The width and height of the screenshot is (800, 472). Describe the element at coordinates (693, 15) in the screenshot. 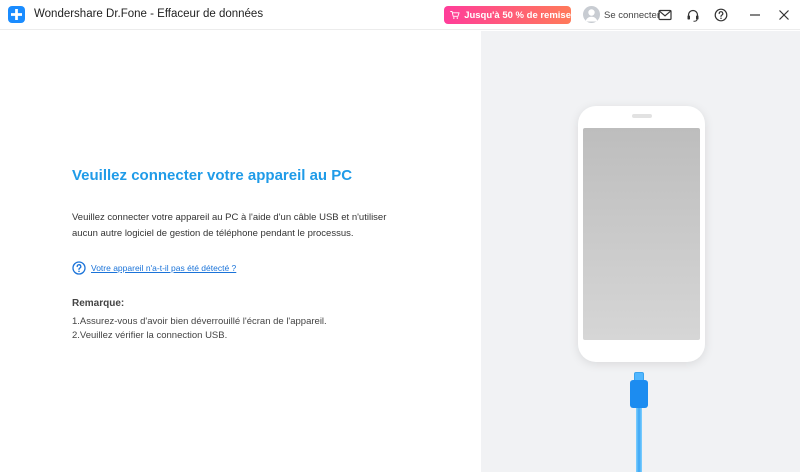

I see `headset-icon` at that location.